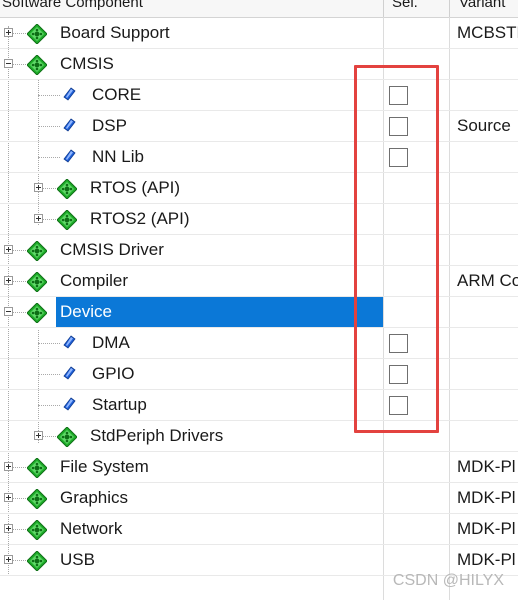  Describe the element at coordinates (191, 281) in the screenshot. I see `component-cell: Compiler` at that location.